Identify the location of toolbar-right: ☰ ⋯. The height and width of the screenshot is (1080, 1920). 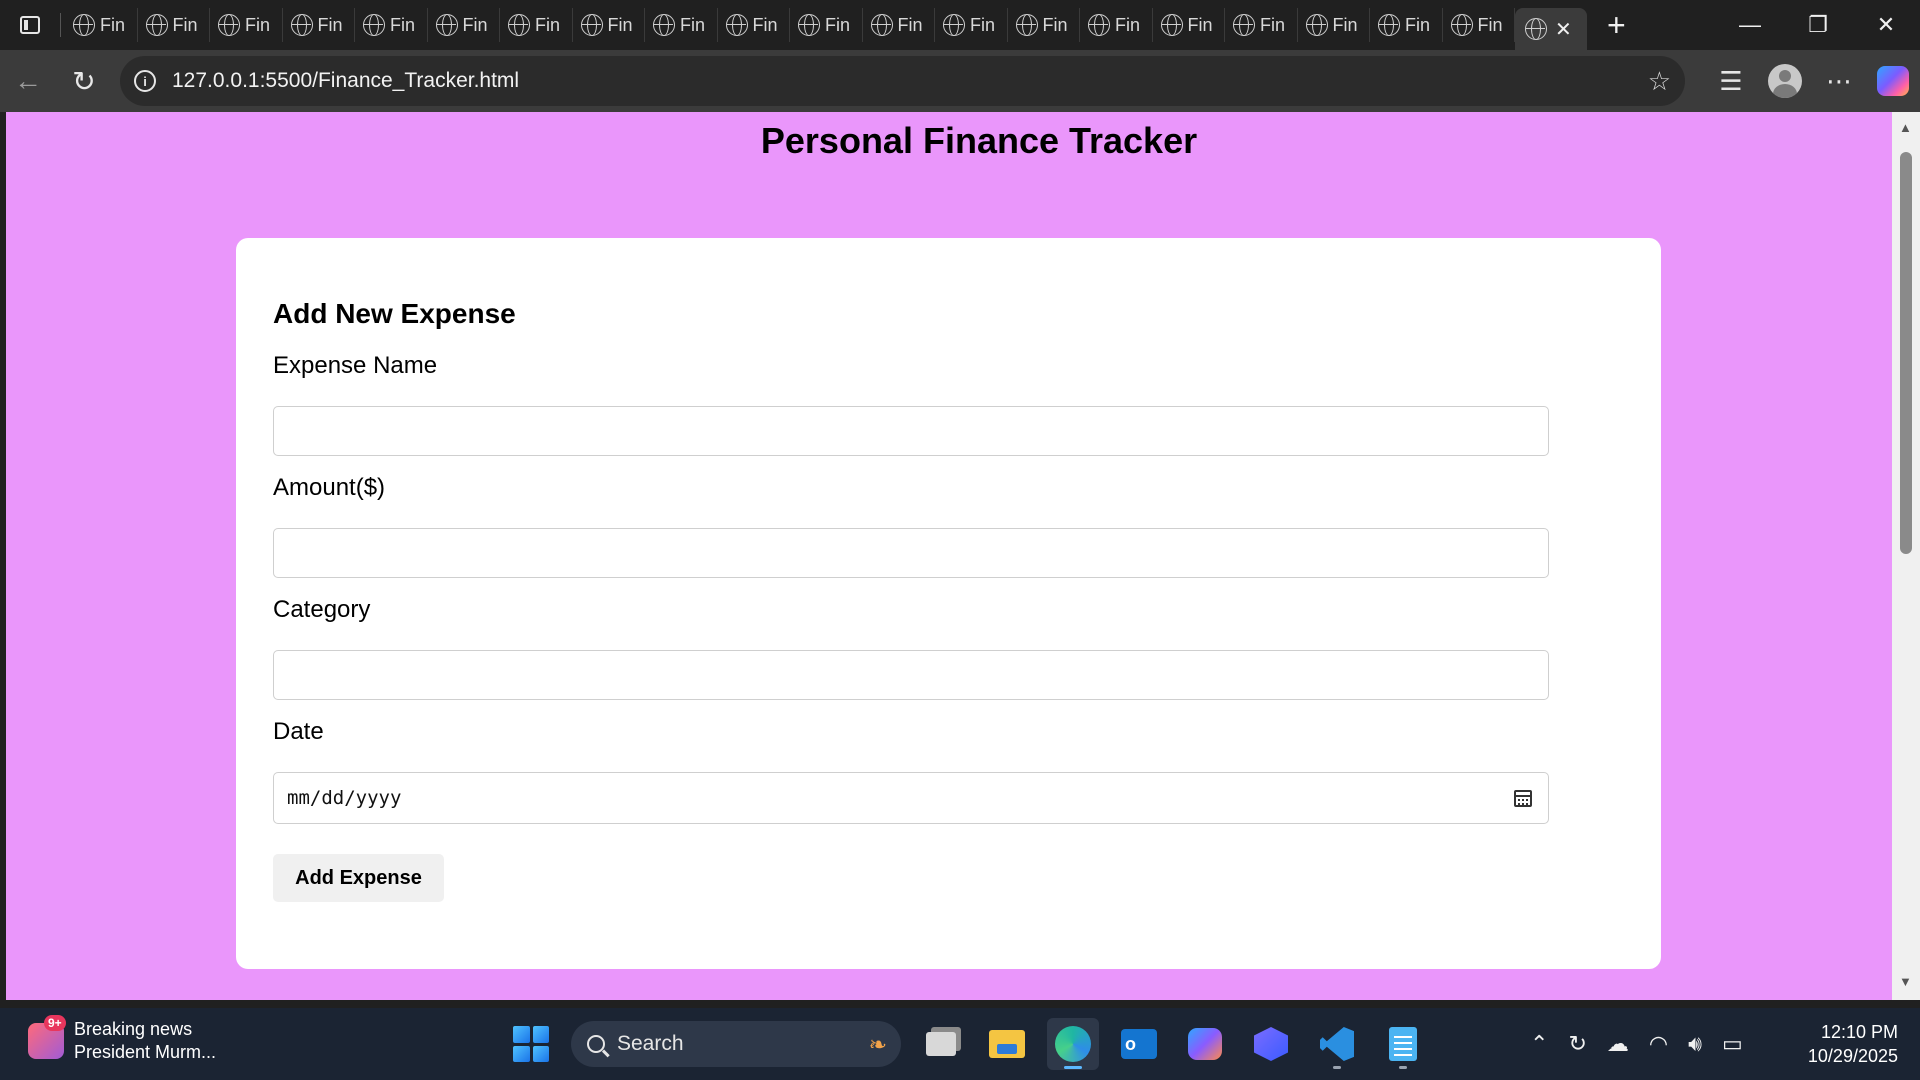
(1812, 81).